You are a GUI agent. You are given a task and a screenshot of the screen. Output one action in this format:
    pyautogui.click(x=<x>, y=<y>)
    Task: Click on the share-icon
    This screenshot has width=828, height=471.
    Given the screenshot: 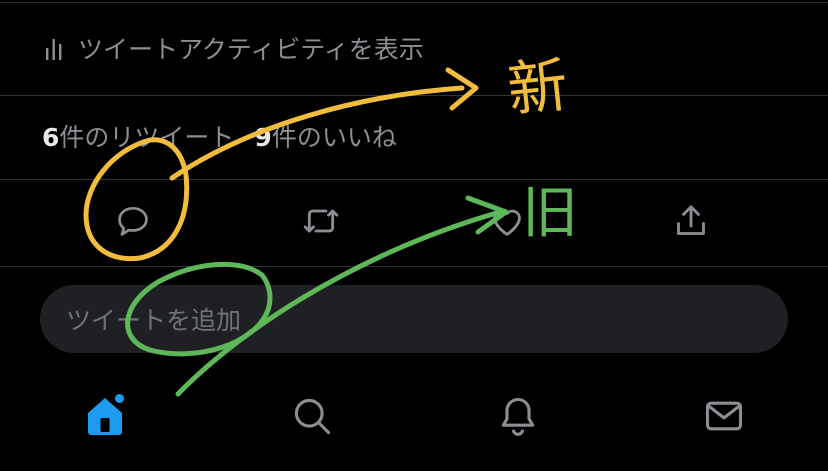 What is the action you would take?
    pyautogui.click(x=691, y=223)
    